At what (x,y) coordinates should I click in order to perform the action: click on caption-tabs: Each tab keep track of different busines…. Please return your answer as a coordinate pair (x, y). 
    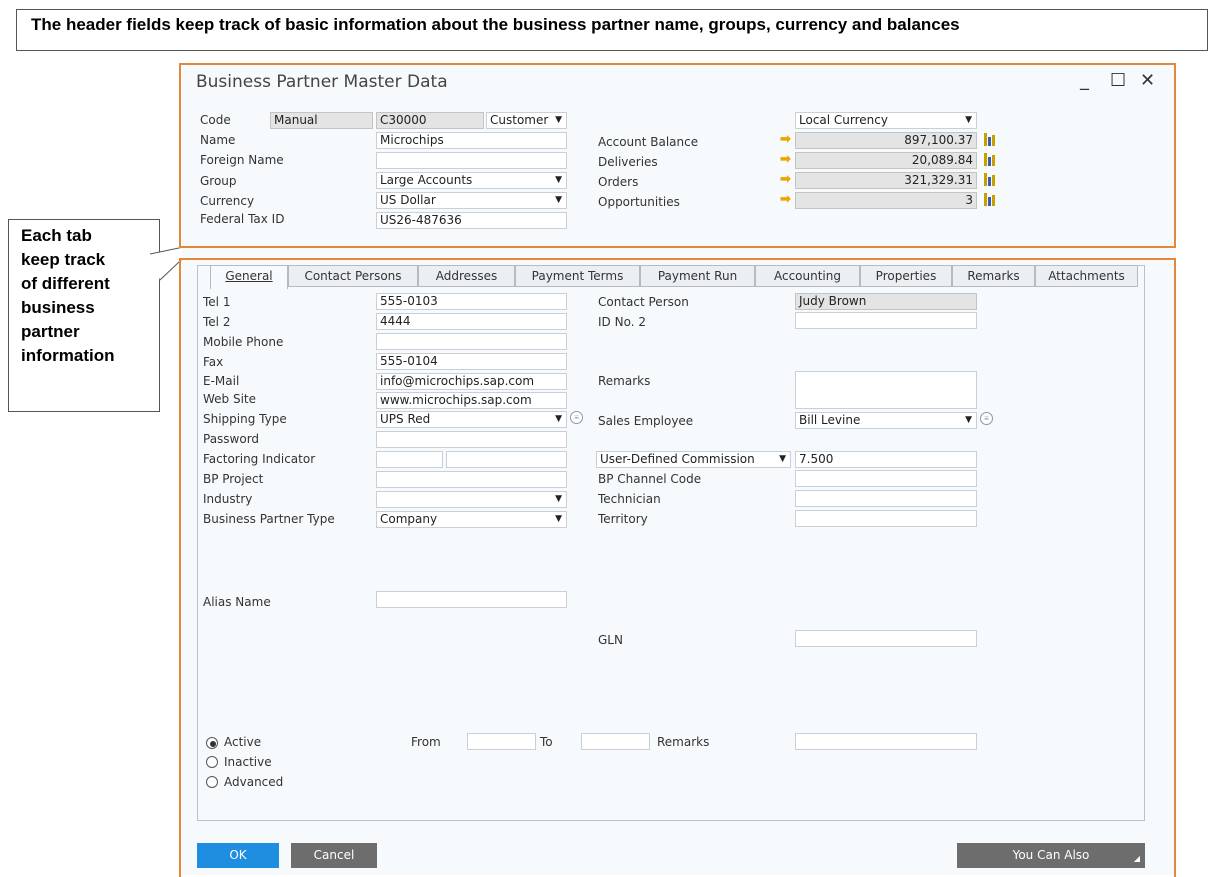
    Looking at the image, I should click on (84, 315).